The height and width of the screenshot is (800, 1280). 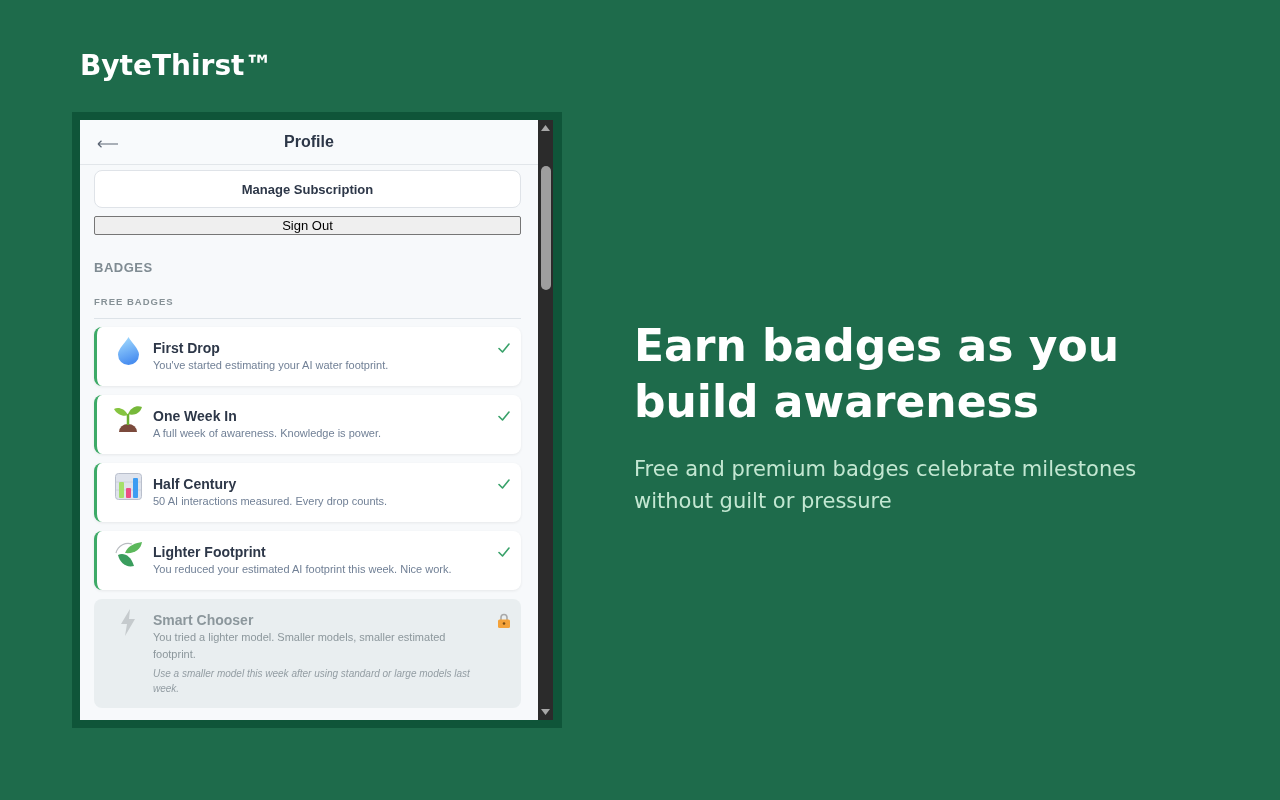 What do you see at coordinates (124, 268) in the screenshot?
I see `section-heading: BADGES` at bounding box center [124, 268].